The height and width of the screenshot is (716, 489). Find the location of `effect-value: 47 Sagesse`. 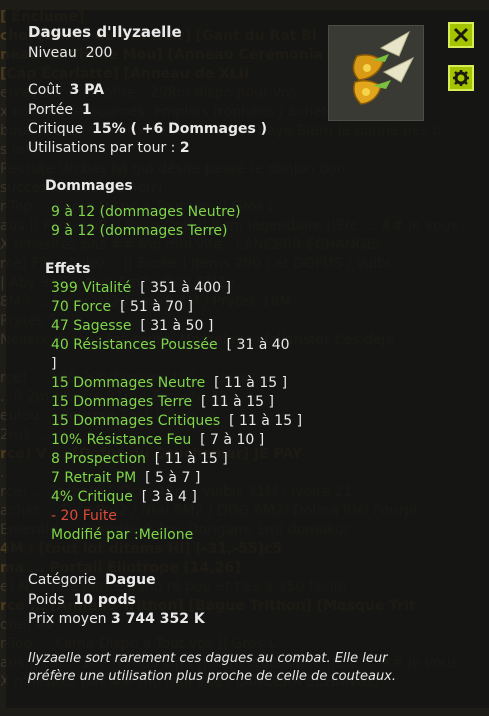

effect-value: 47 Sagesse is located at coordinates (91, 326).